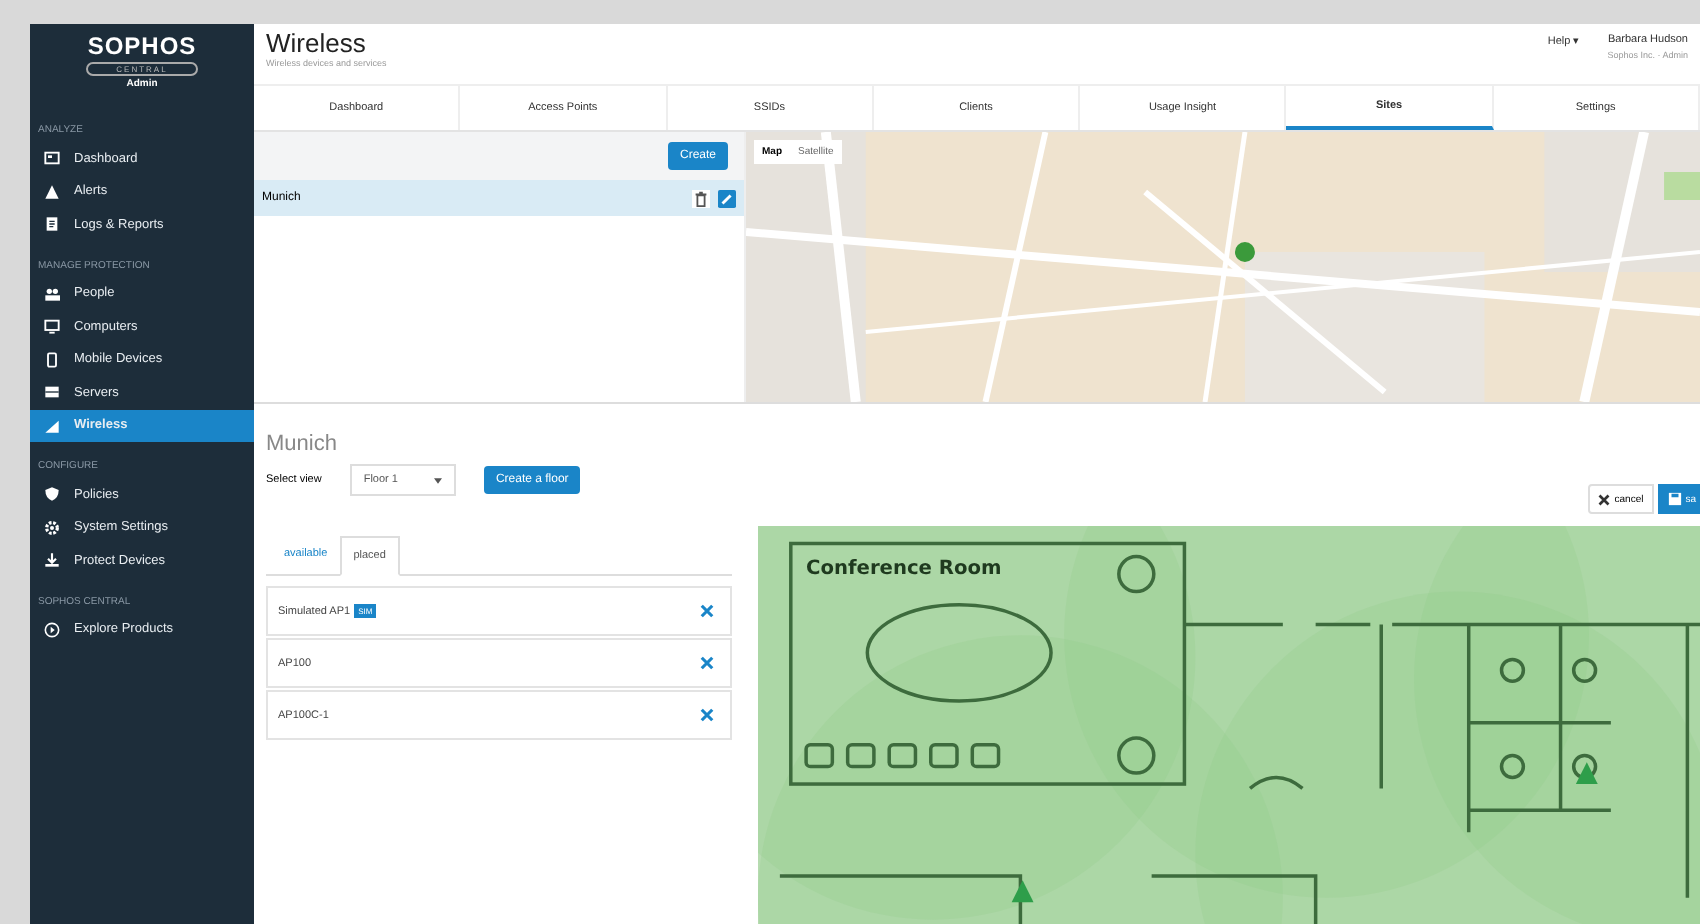  Describe the element at coordinates (317, 43) in the screenshot. I see `page-title: Wireless` at that location.